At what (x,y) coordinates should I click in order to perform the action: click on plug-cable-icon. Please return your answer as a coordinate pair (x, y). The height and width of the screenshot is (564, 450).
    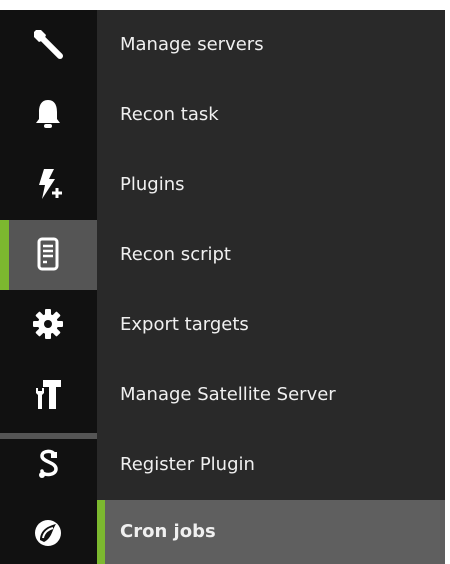
    Looking at the image, I should click on (48, 463).